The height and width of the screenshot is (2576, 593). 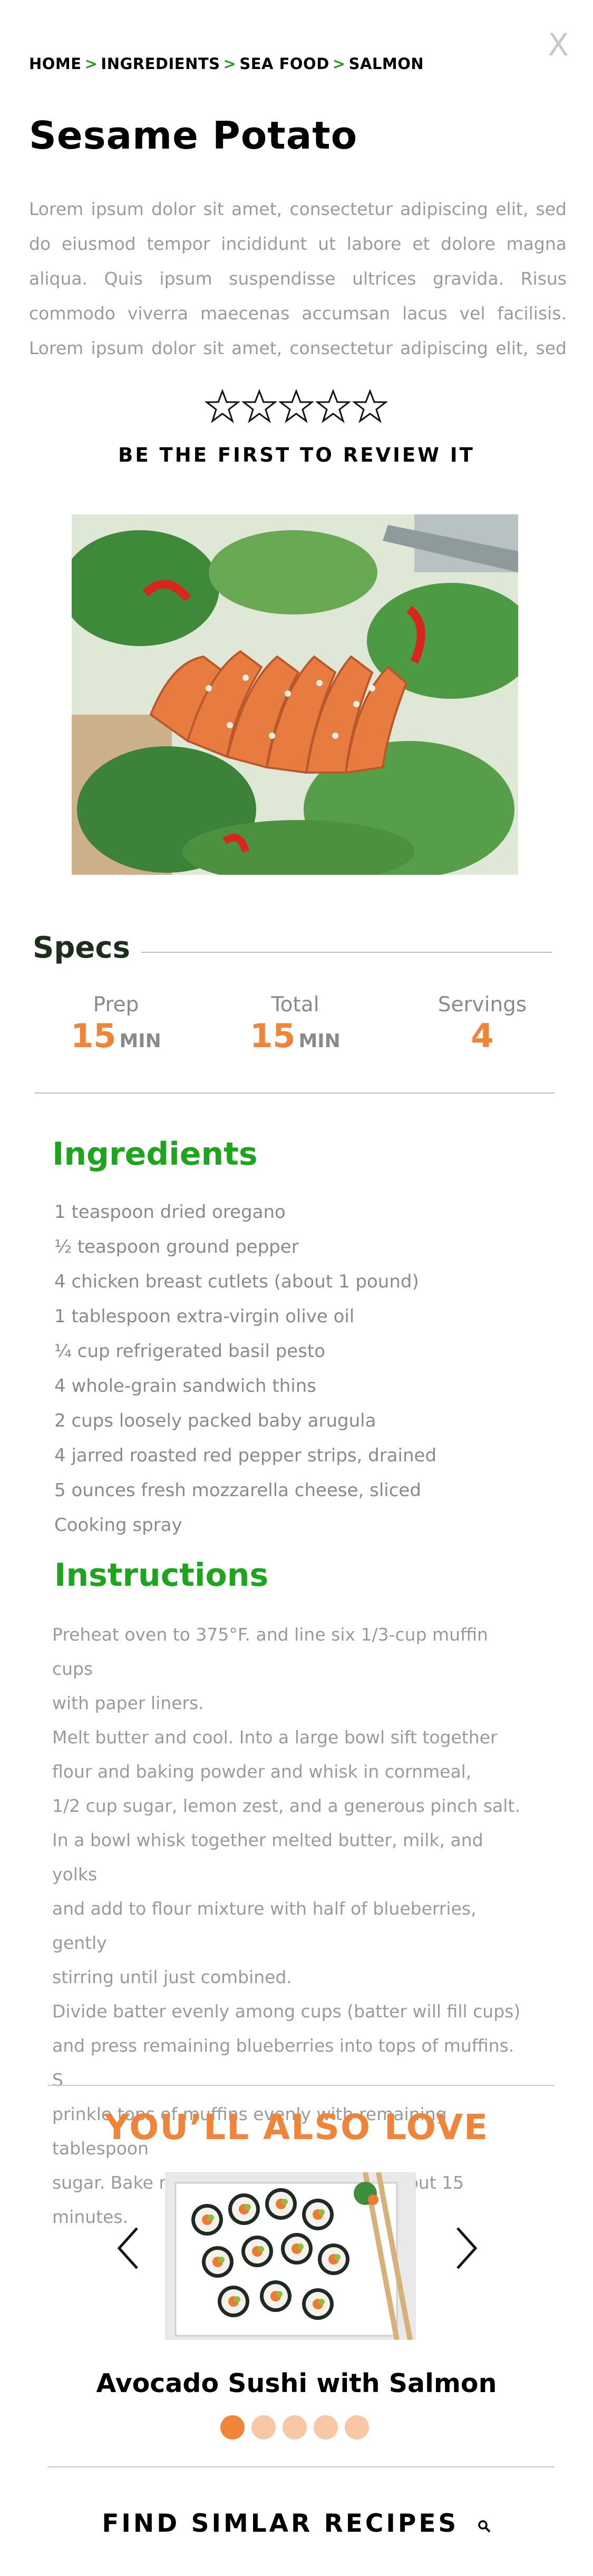 I want to click on ingredient-item: Cooking spray, so click(x=118, y=1525).